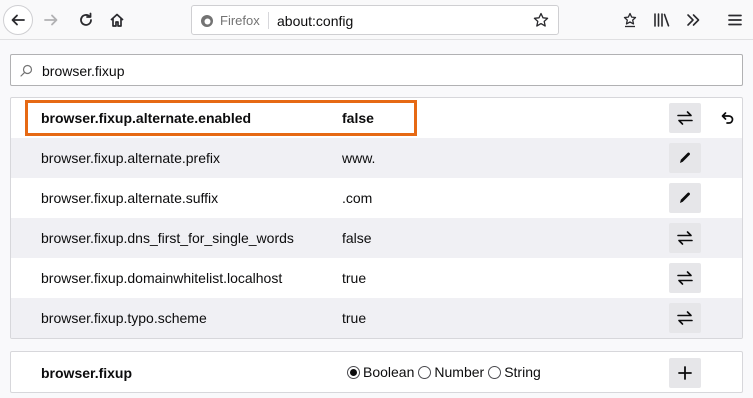 The height and width of the screenshot is (398, 753). What do you see at coordinates (130, 158) in the screenshot?
I see `pref-name: browser.fixup.alternate.prefix` at bounding box center [130, 158].